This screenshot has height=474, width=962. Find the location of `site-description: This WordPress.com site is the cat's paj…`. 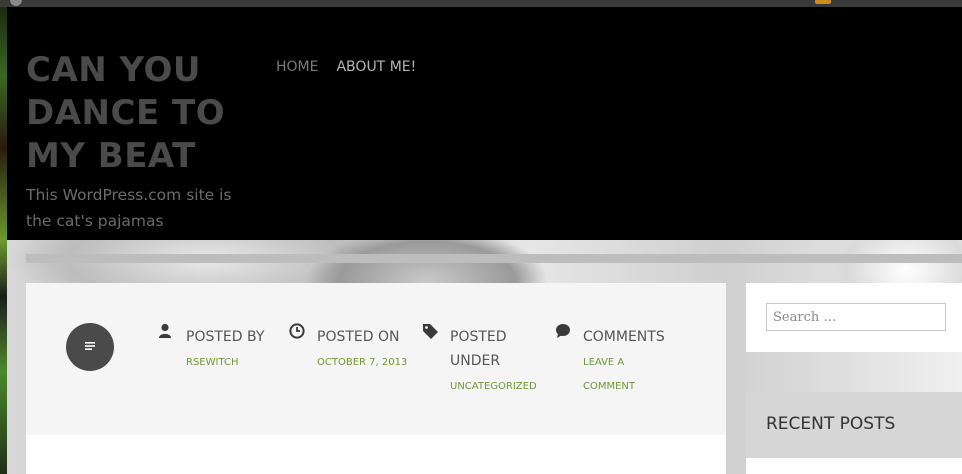

site-description: This WordPress.com site is the cat's paj… is located at coordinates (129, 208).